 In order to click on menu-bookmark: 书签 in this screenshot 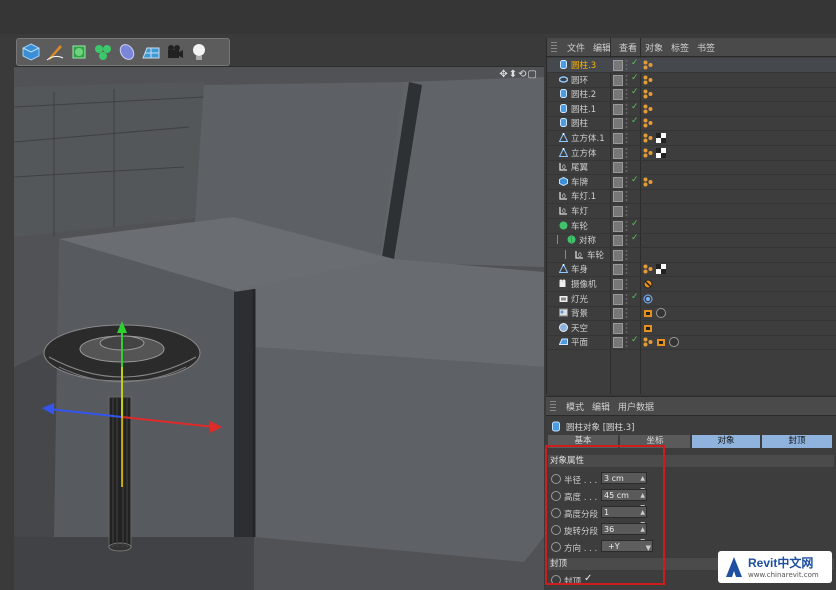, I will do `click(706, 47)`.